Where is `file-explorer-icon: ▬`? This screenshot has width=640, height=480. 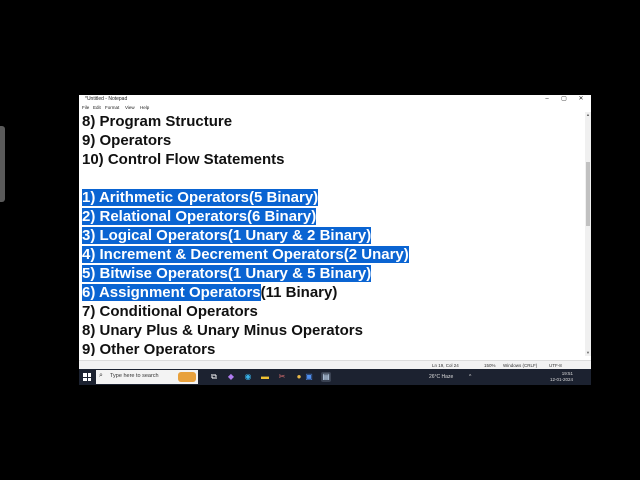
file-explorer-icon: ▬ is located at coordinates (265, 377).